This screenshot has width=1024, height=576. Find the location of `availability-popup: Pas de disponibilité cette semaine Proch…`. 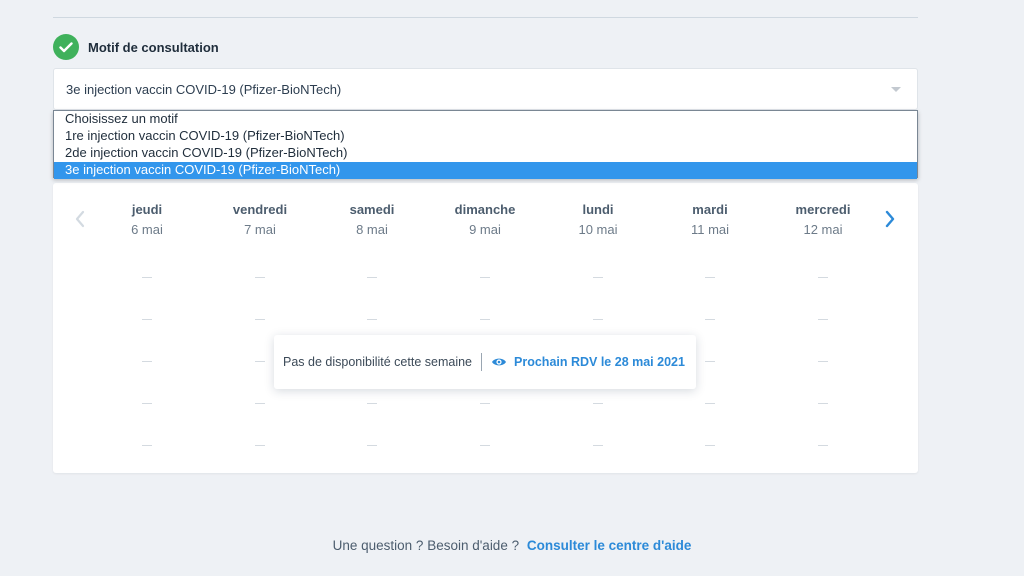

availability-popup: Pas de disponibilité cette semaine Proch… is located at coordinates (485, 362).